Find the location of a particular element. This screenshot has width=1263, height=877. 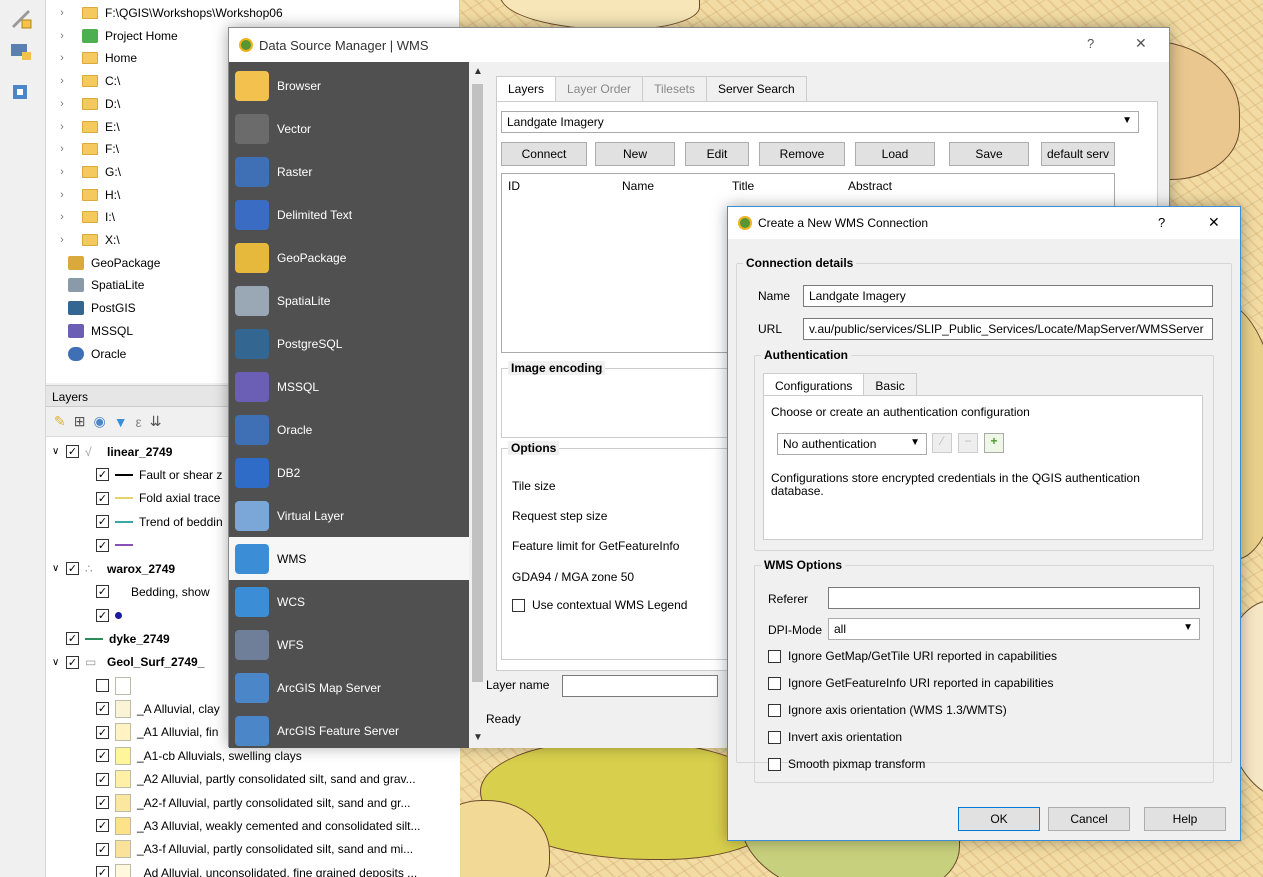

sidebar-item-wcs: WCS is located at coordinates (349, 601).